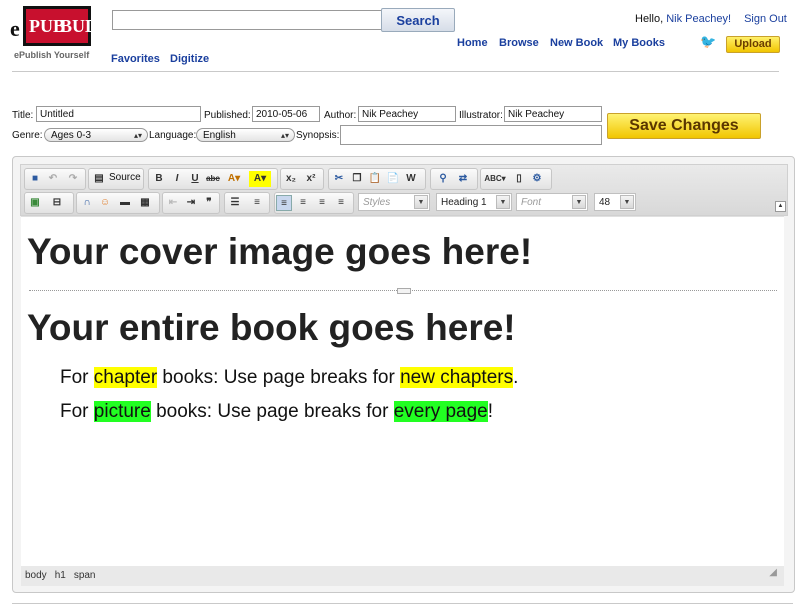 The height and width of the screenshot is (609, 803). Describe the element at coordinates (234, 179) in the screenshot. I see `text-color-icon: A▾` at that location.